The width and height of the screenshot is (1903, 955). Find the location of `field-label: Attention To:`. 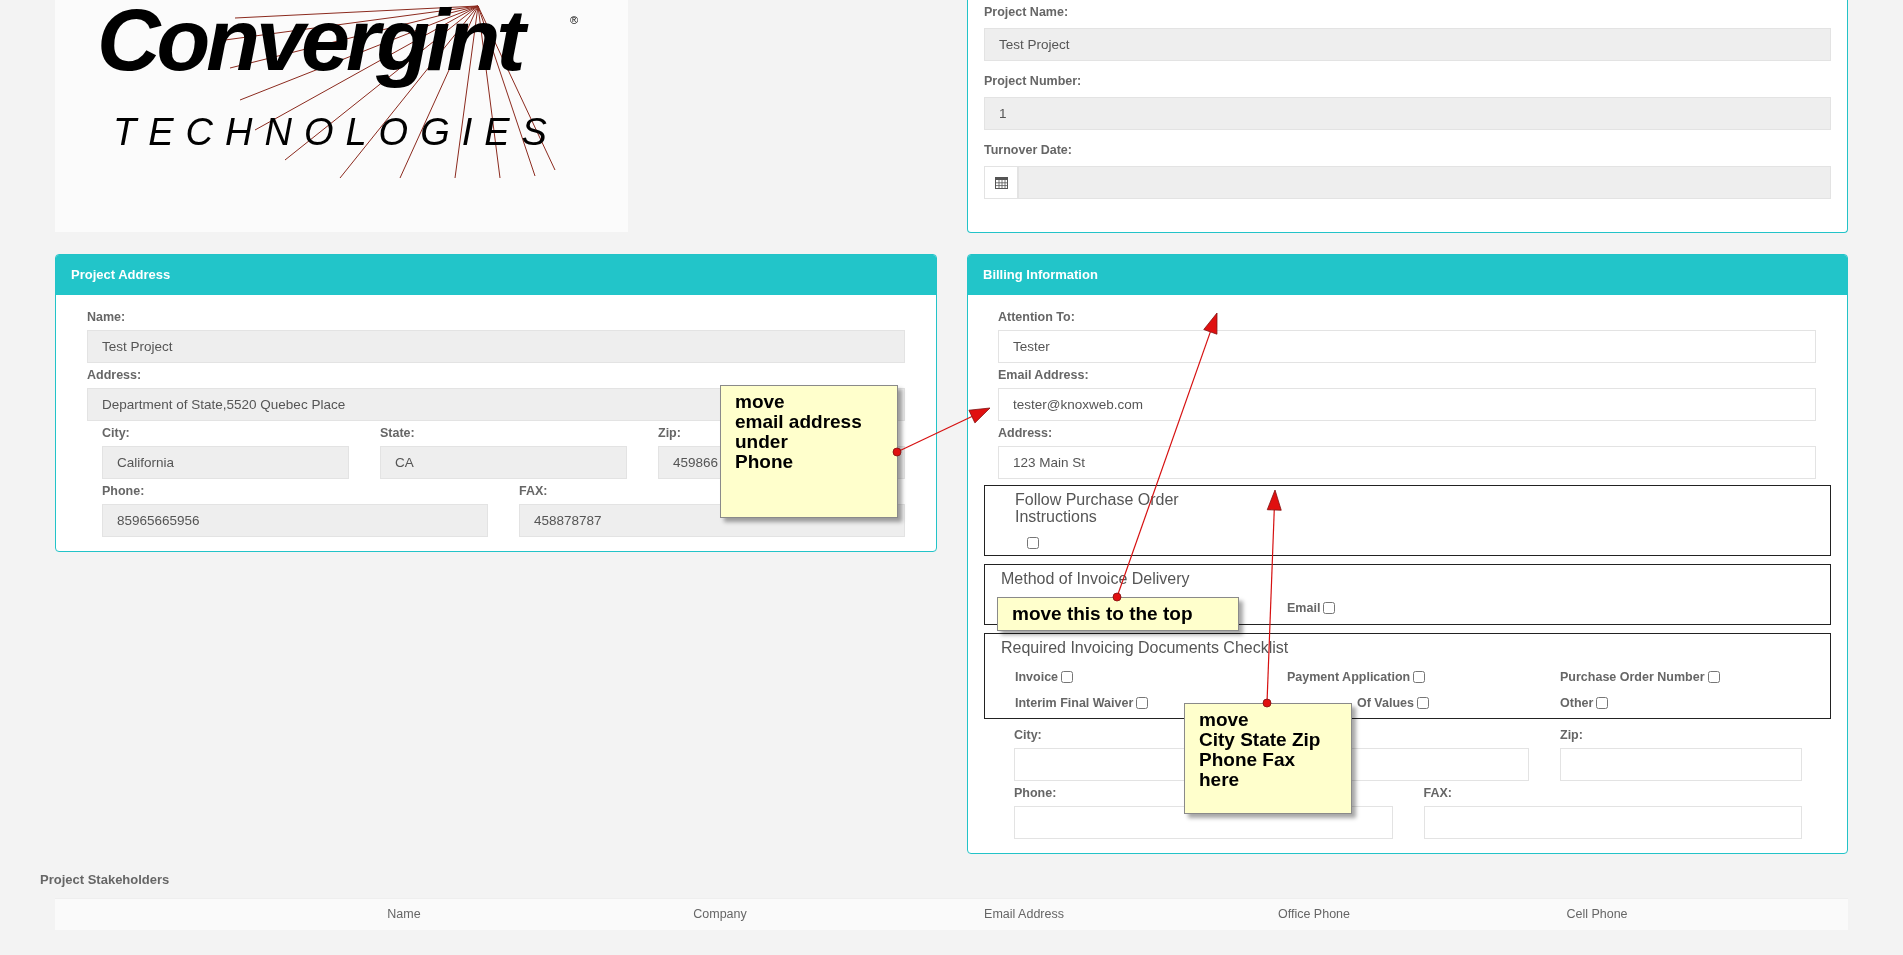

field-label: Attention To: is located at coordinates (1036, 317).